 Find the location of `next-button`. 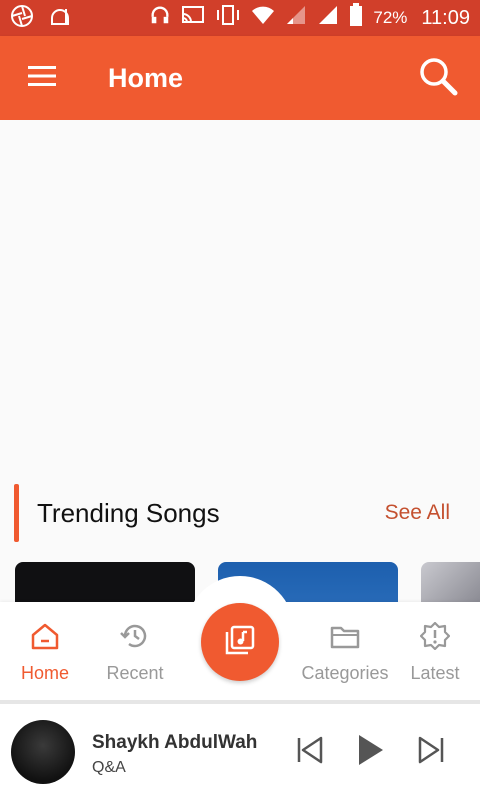

next-button is located at coordinates (431, 752).